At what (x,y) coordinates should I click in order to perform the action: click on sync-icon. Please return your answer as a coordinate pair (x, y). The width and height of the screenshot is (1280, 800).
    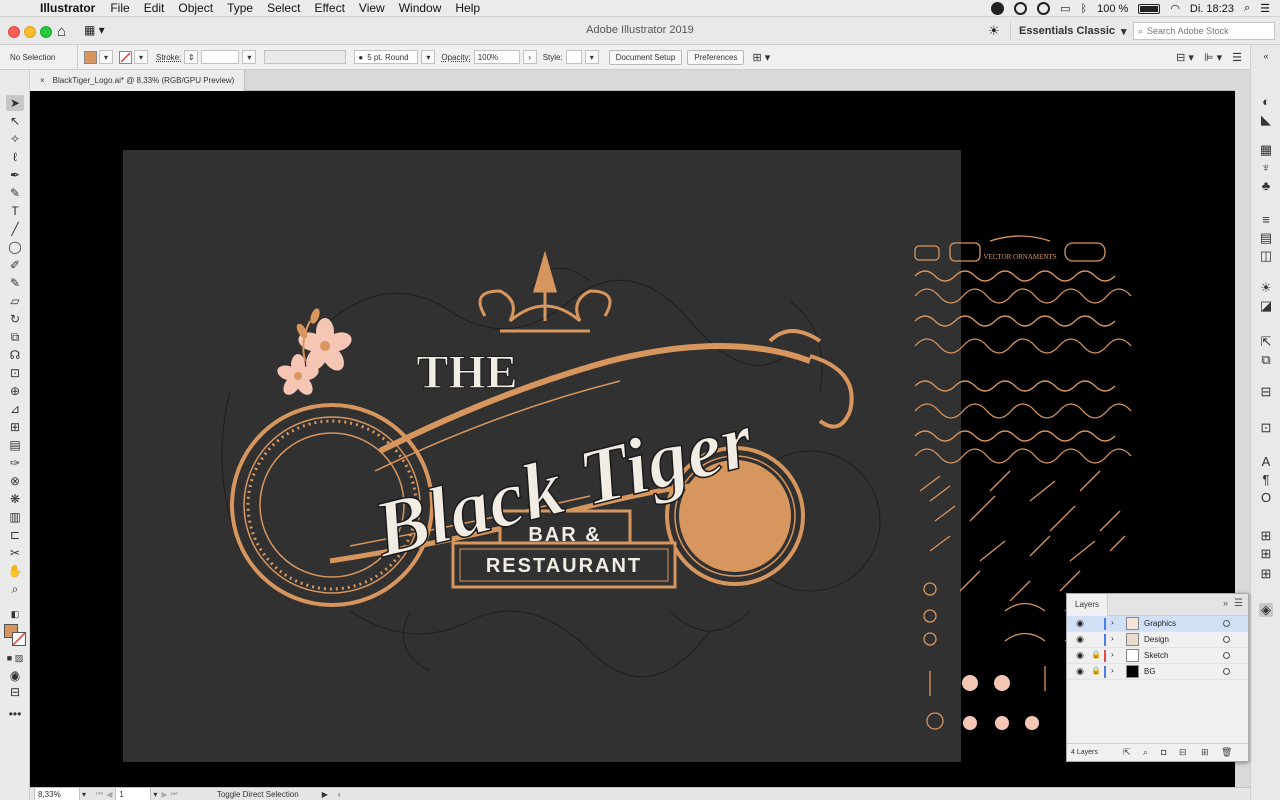
    Looking at the image, I should click on (1021, 8).